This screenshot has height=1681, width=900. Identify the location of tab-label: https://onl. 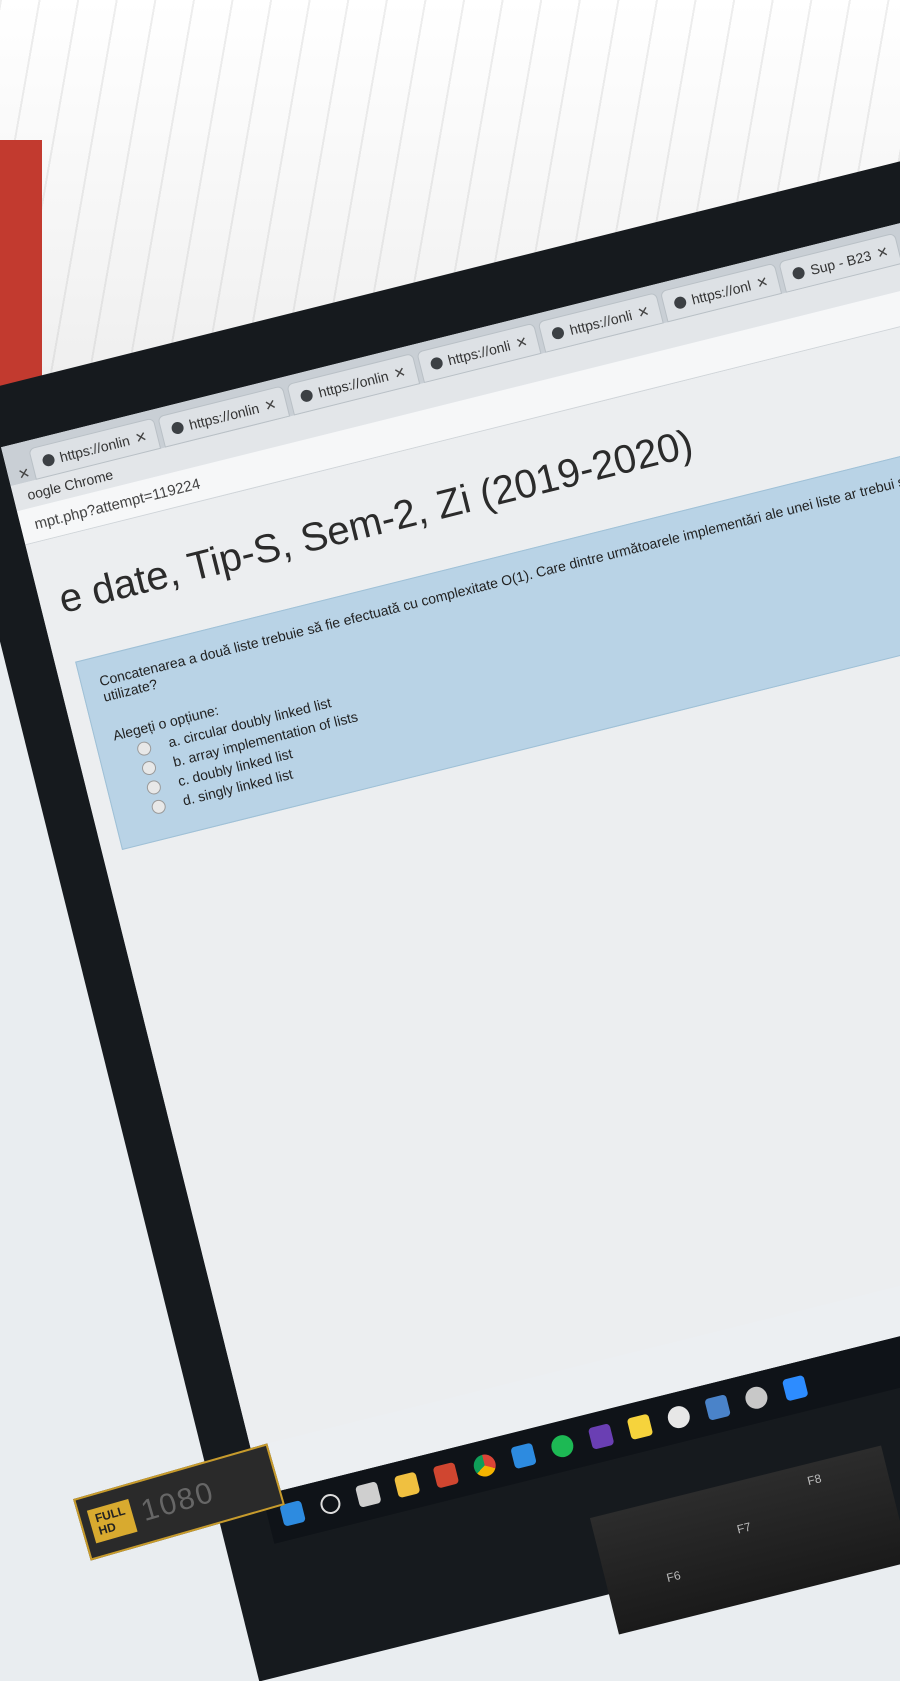
(721, 292).